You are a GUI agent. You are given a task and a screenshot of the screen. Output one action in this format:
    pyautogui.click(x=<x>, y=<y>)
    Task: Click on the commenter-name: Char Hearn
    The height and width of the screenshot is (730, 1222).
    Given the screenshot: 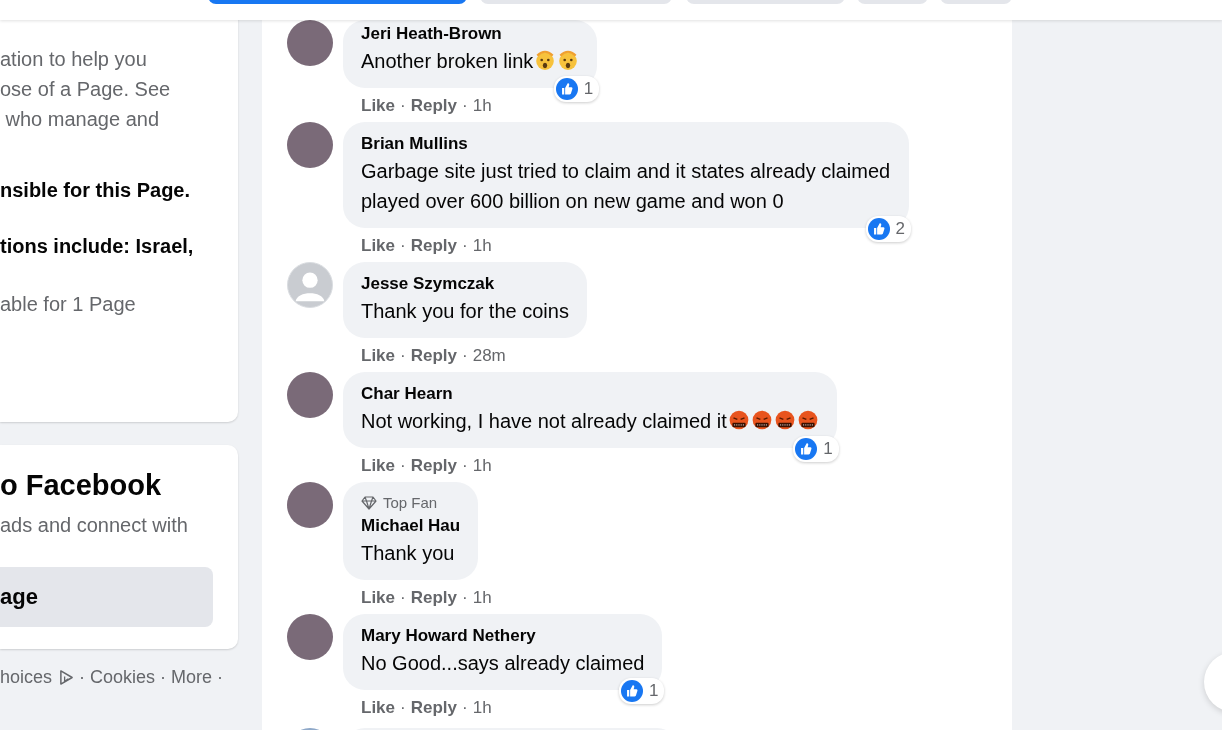 What is the action you would take?
    pyautogui.click(x=590, y=394)
    